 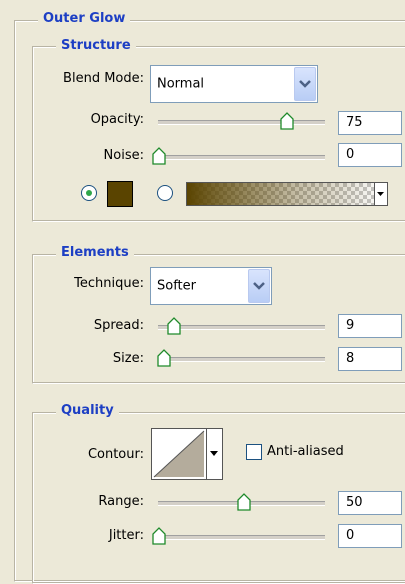 What do you see at coordinates (234, 84) in the screenshot?
I see `blend-mode-select: Normal` at bounding box center [234, 84].